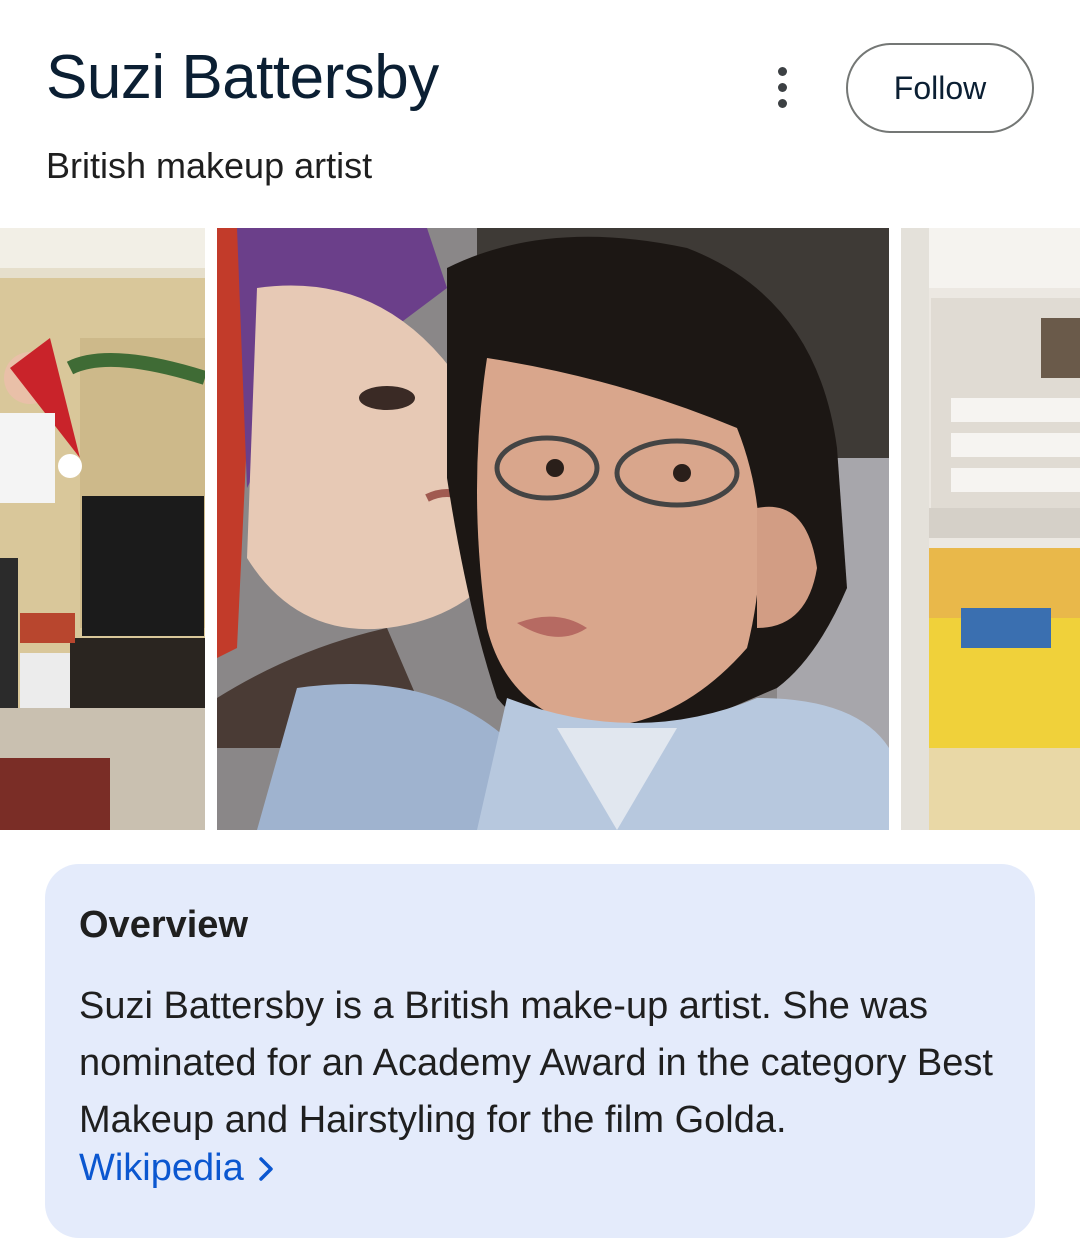  Describe the element at coordinates (265, 1168) in the screenshot. I see `chevron-right-icon` at that location.